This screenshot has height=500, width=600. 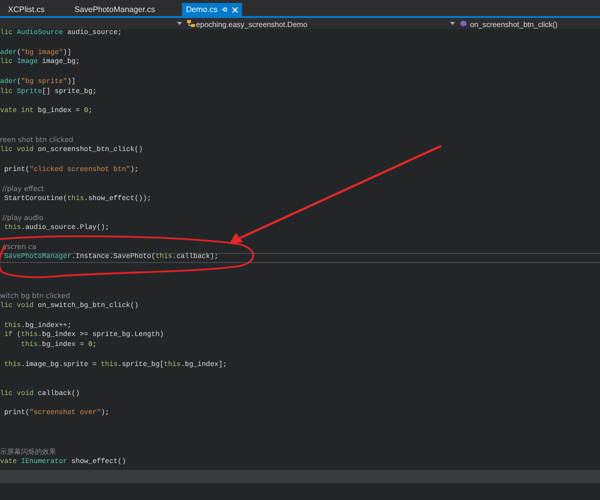 What do you see at coordinates (114, 9) in the screenshot?
I see `editor-tab: SavePhotoManager.cs` at bounding box center [114, 9].